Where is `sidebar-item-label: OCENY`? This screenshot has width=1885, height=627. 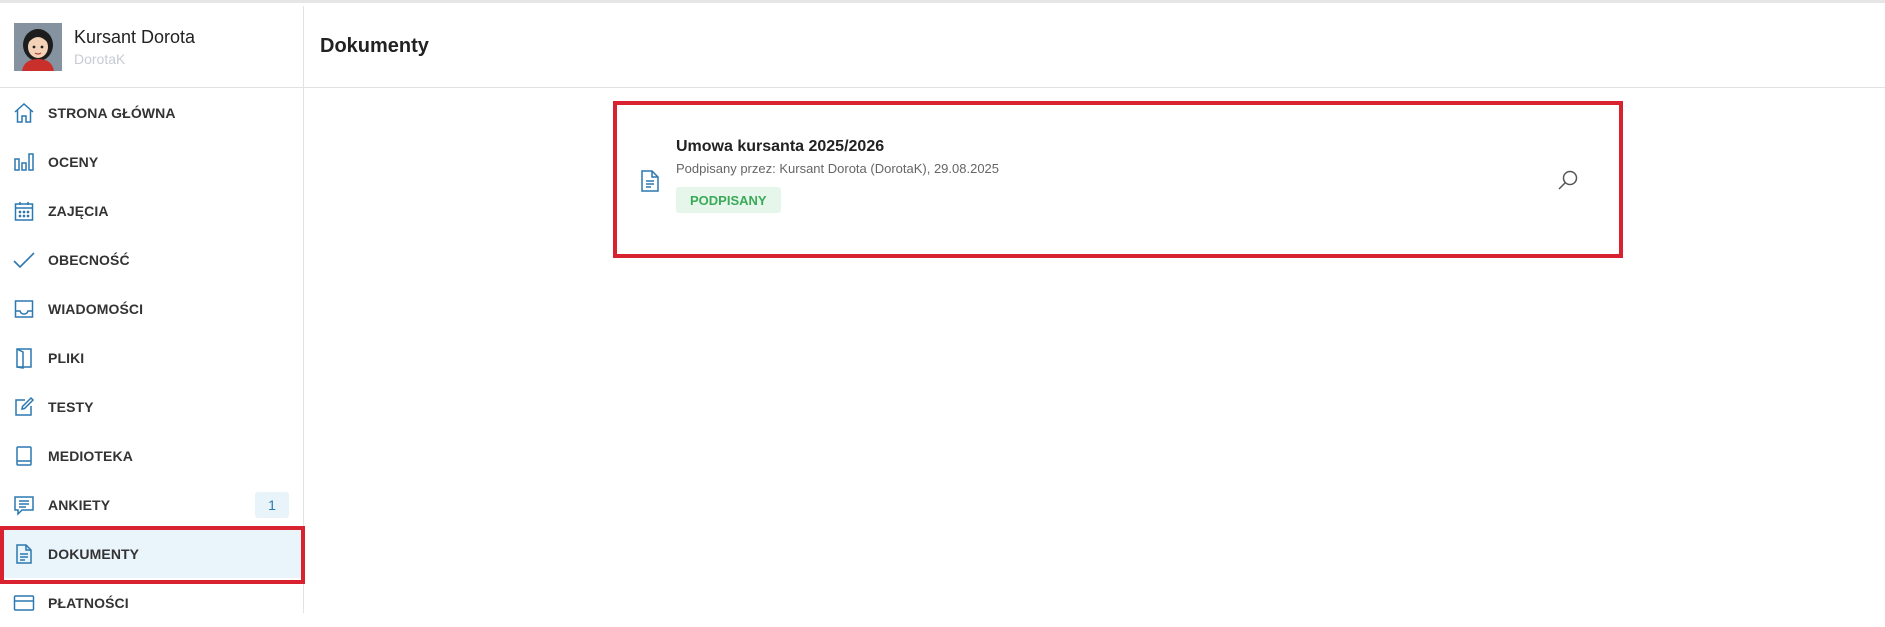
sidebar-item-label: OCENY is located at coordinates (73, 161).